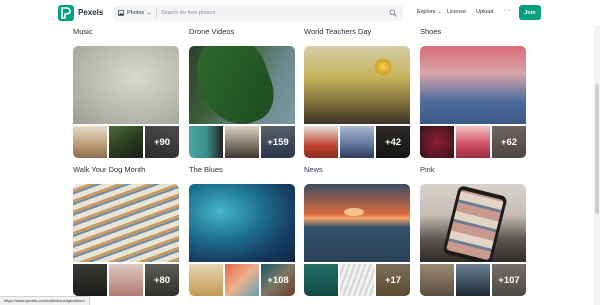 The height and width of the screenshot is (305, 600). What do you see at coordinates (271, 13) in the screenshot?
I see `search-input` at bounding box center [271, 13].